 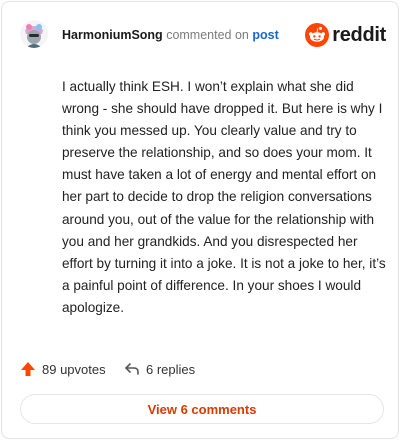 I want to click on view-comments-button: View 6 comments, so click(x=202, y=409).